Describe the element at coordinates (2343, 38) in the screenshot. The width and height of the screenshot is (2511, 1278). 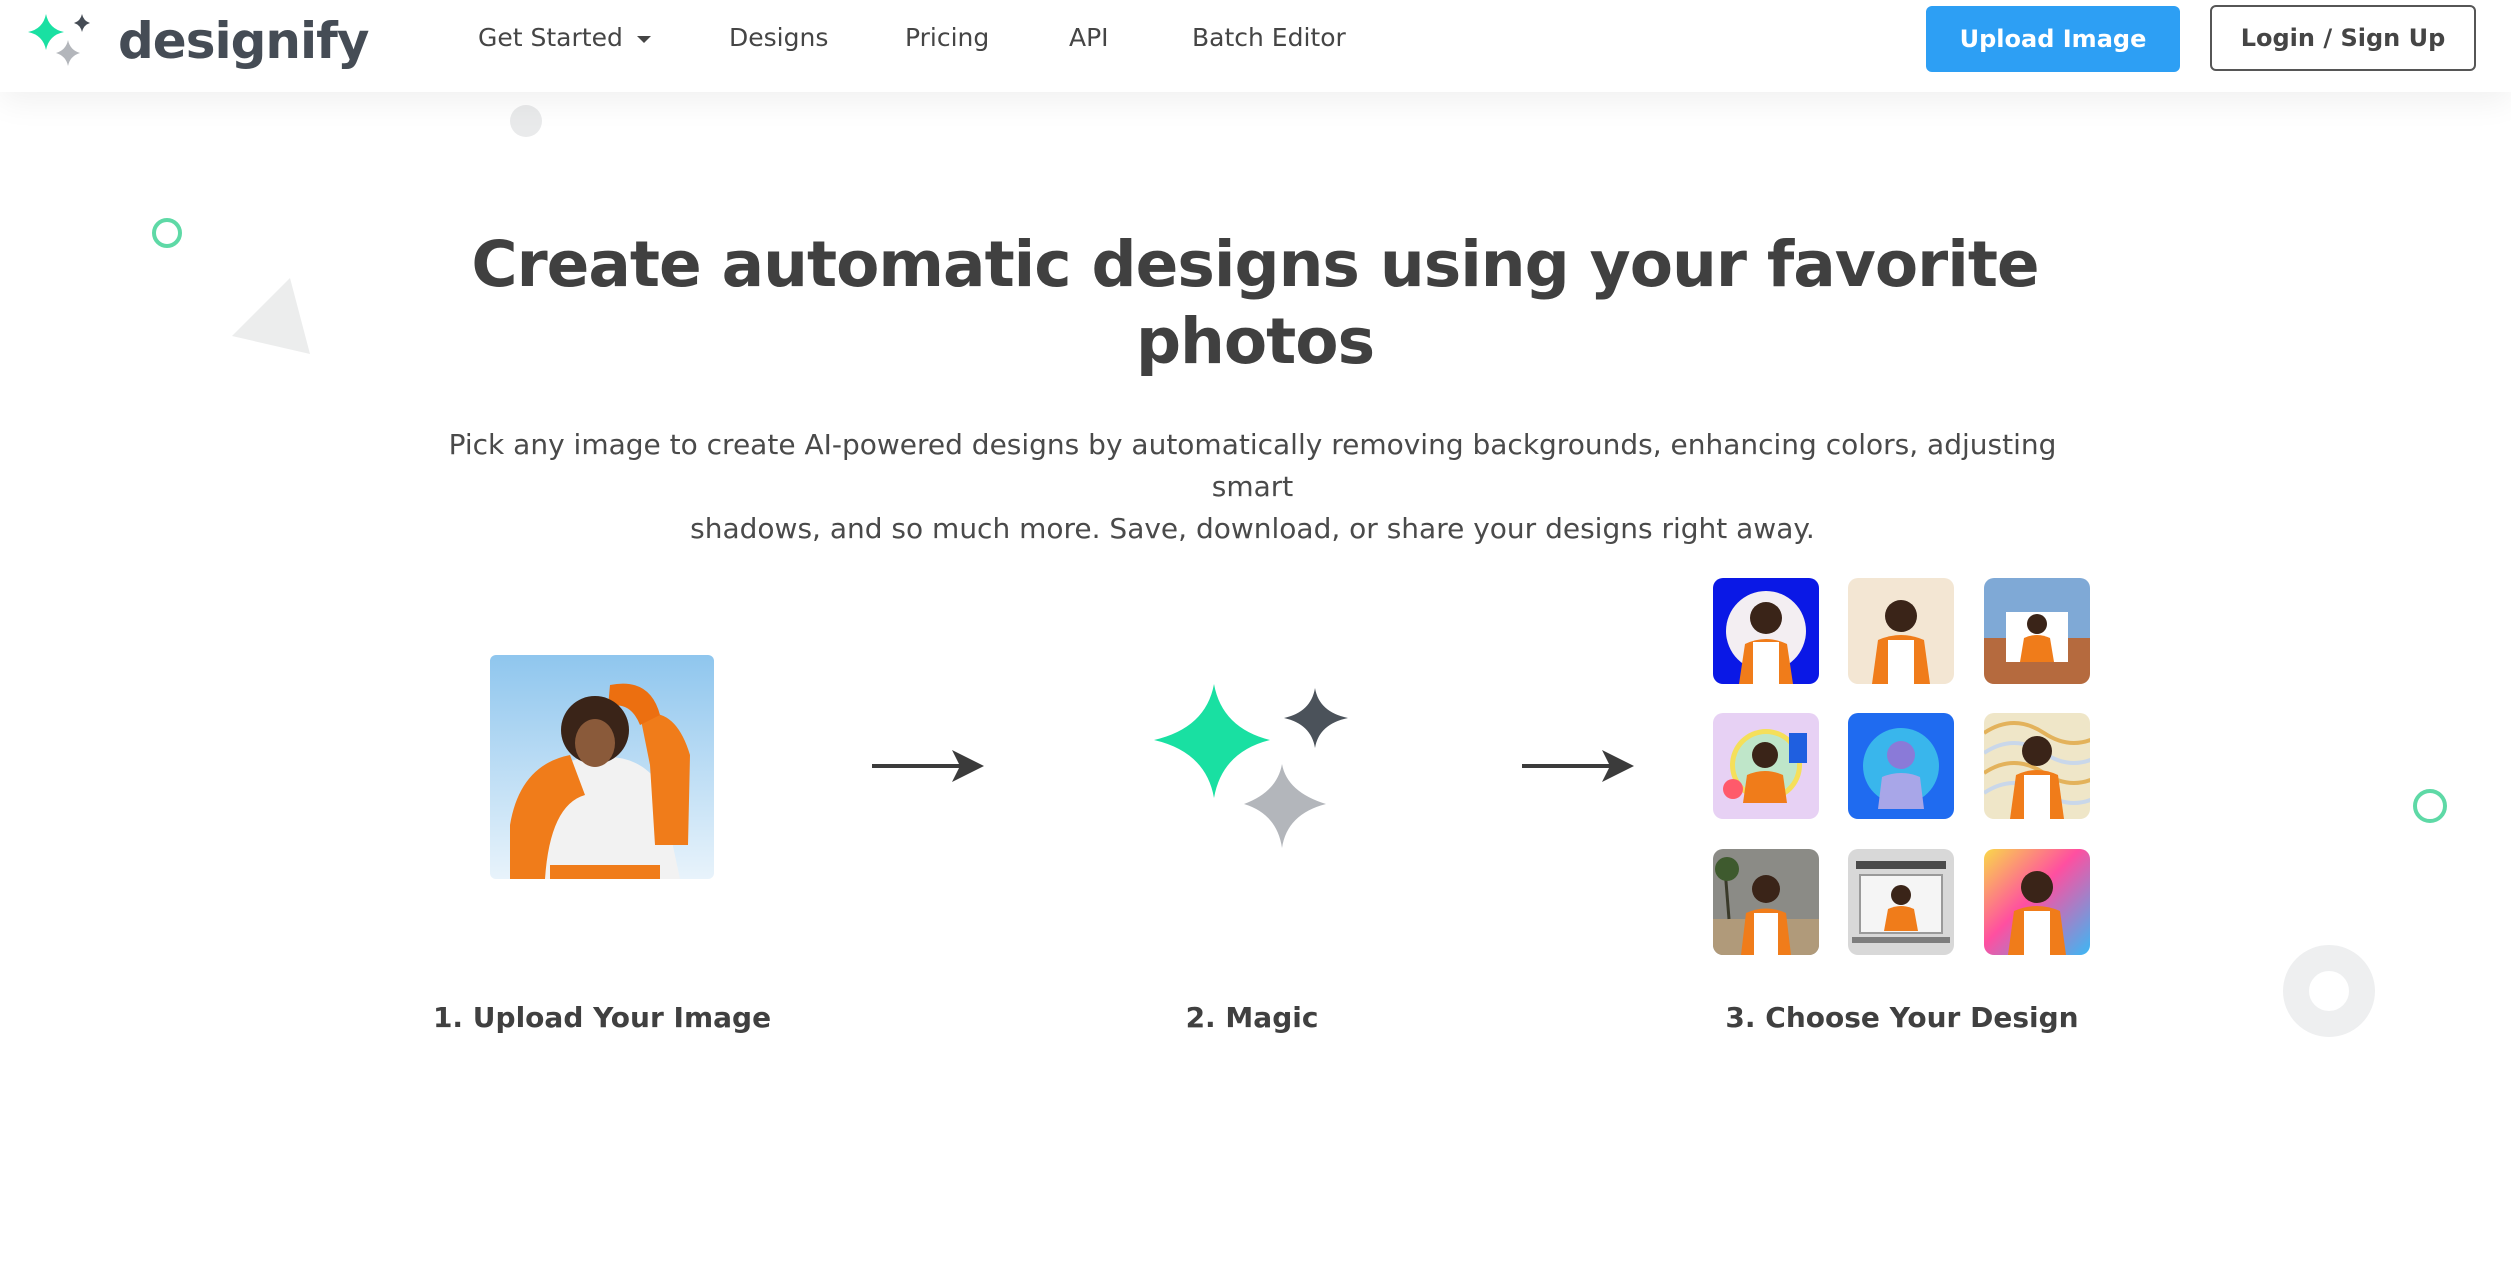
I see `login-signup-button: Login / Sign Up` at that location.